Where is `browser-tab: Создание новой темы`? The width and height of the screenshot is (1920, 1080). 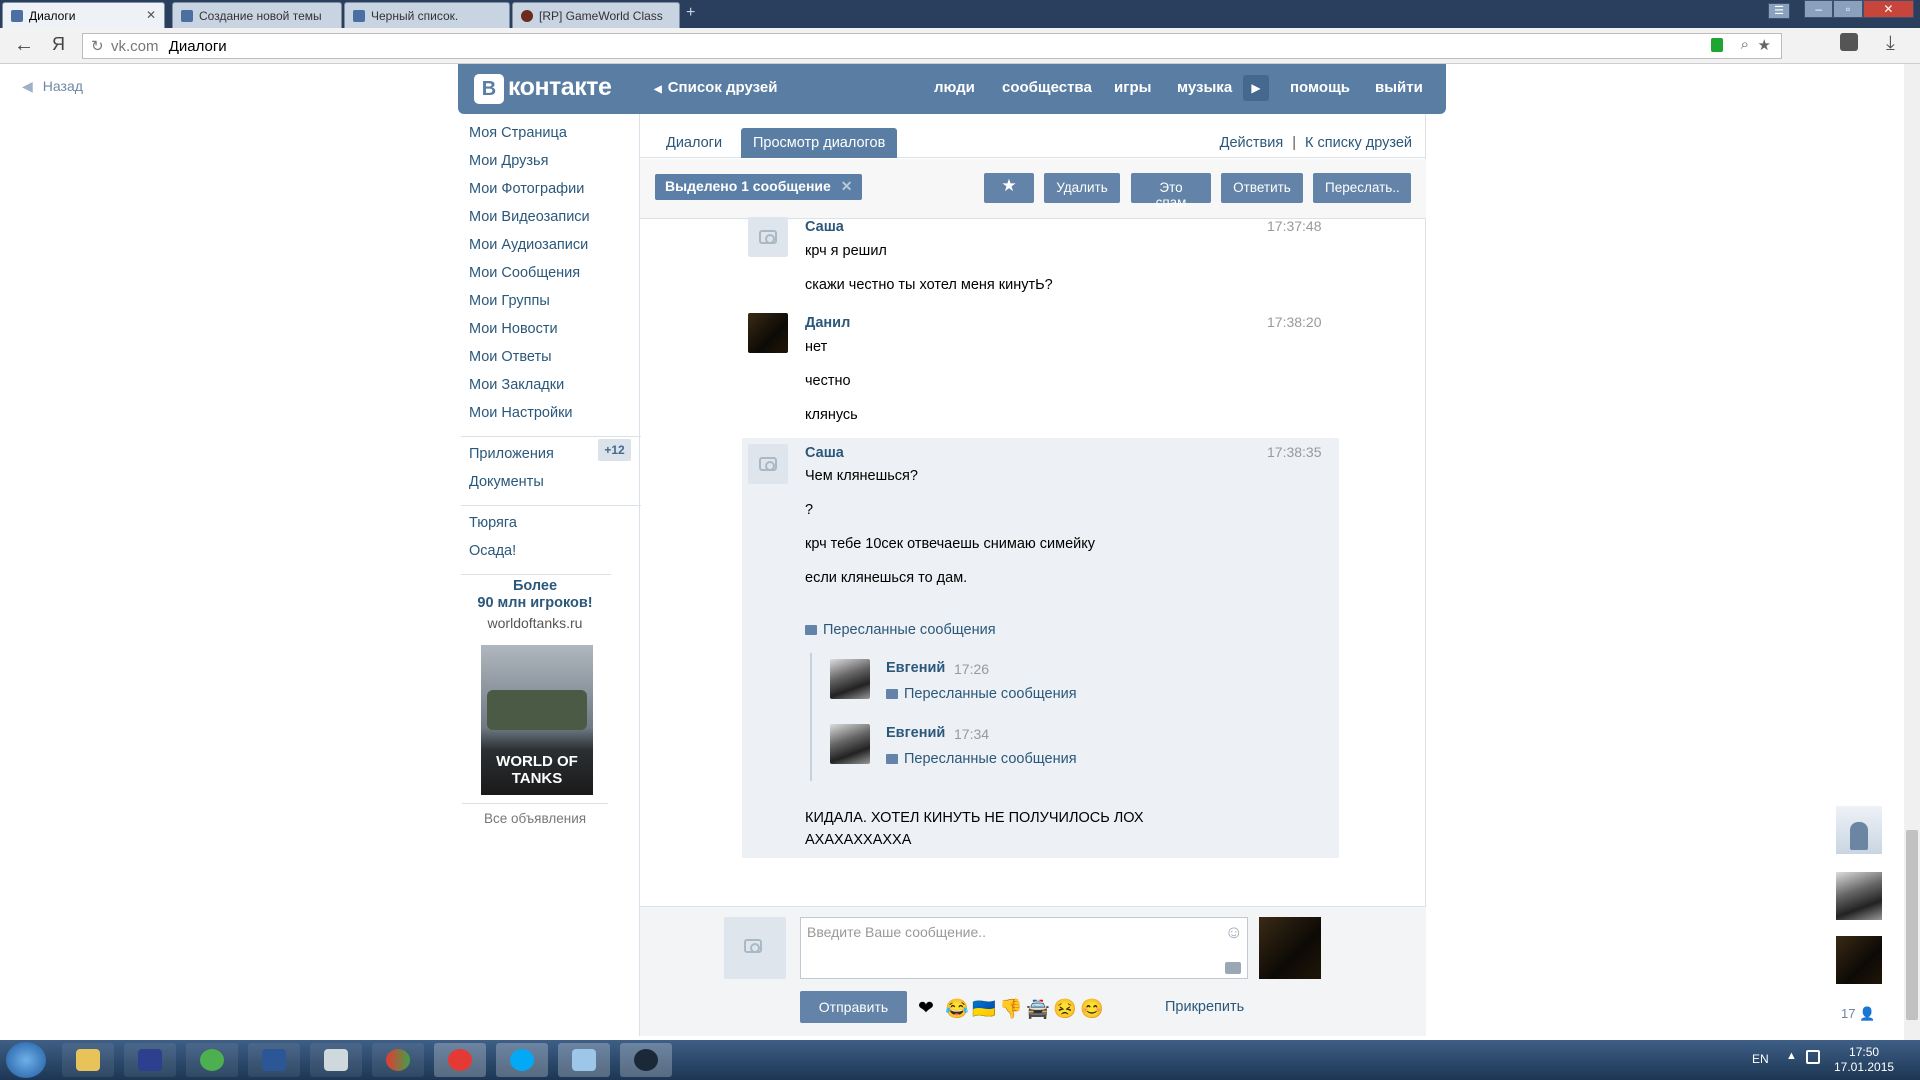
browser-tab: Создание новой темы is located at coordinates (257, 15).